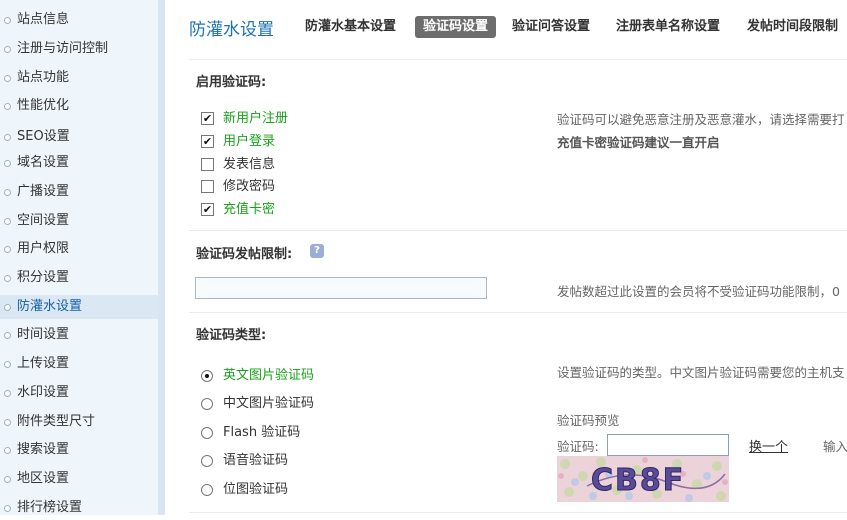 This screenshot has width=847, height=520. I want to click on help-text-post-limit: 发帖数超过此设置的会员将不受验证码功能限制，0, so click(698, 291).